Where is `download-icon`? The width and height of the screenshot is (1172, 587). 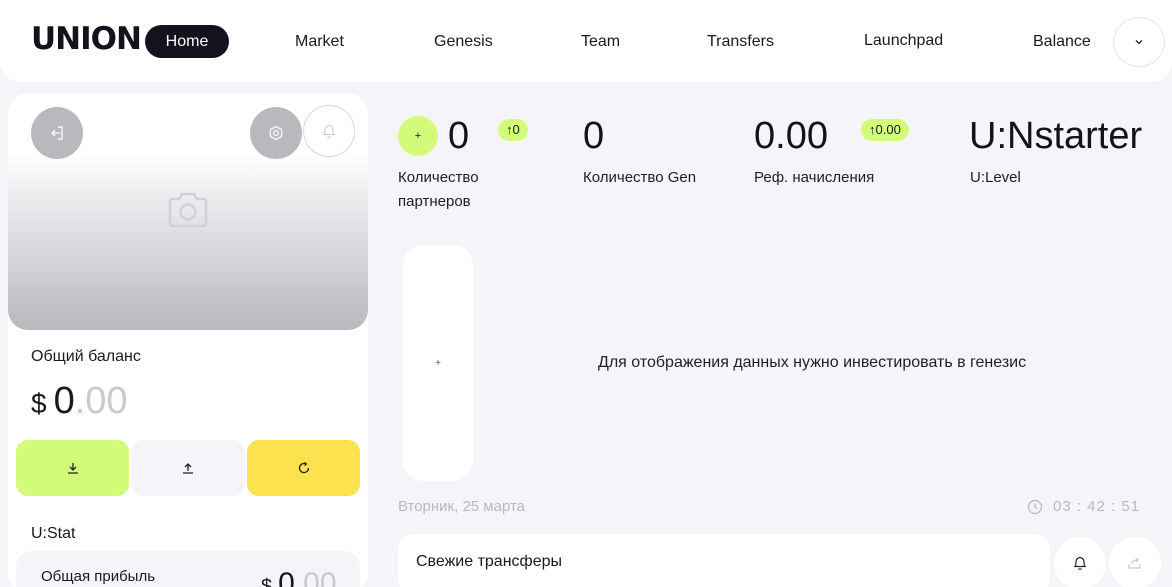
download-icon is located at coordinates (72, 468).